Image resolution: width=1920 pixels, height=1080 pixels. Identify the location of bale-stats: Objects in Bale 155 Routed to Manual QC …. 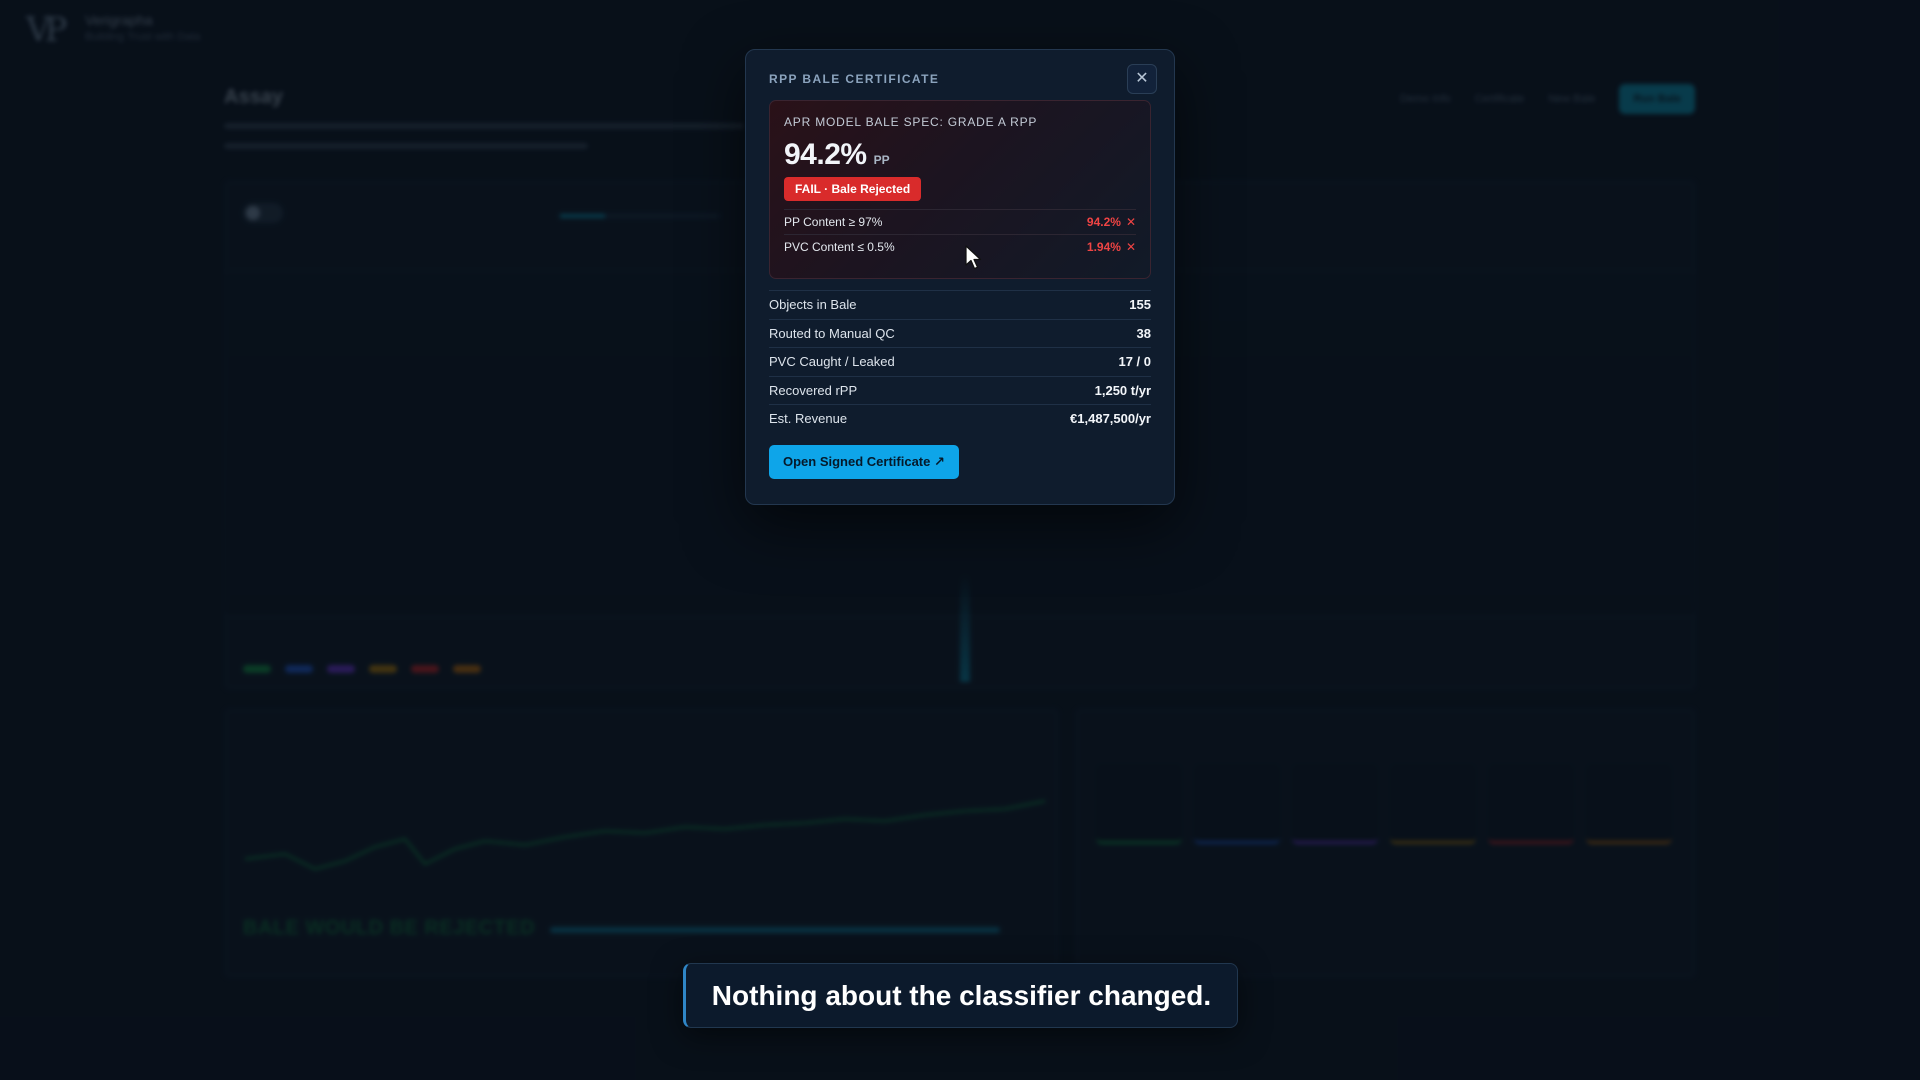
(960, 361).